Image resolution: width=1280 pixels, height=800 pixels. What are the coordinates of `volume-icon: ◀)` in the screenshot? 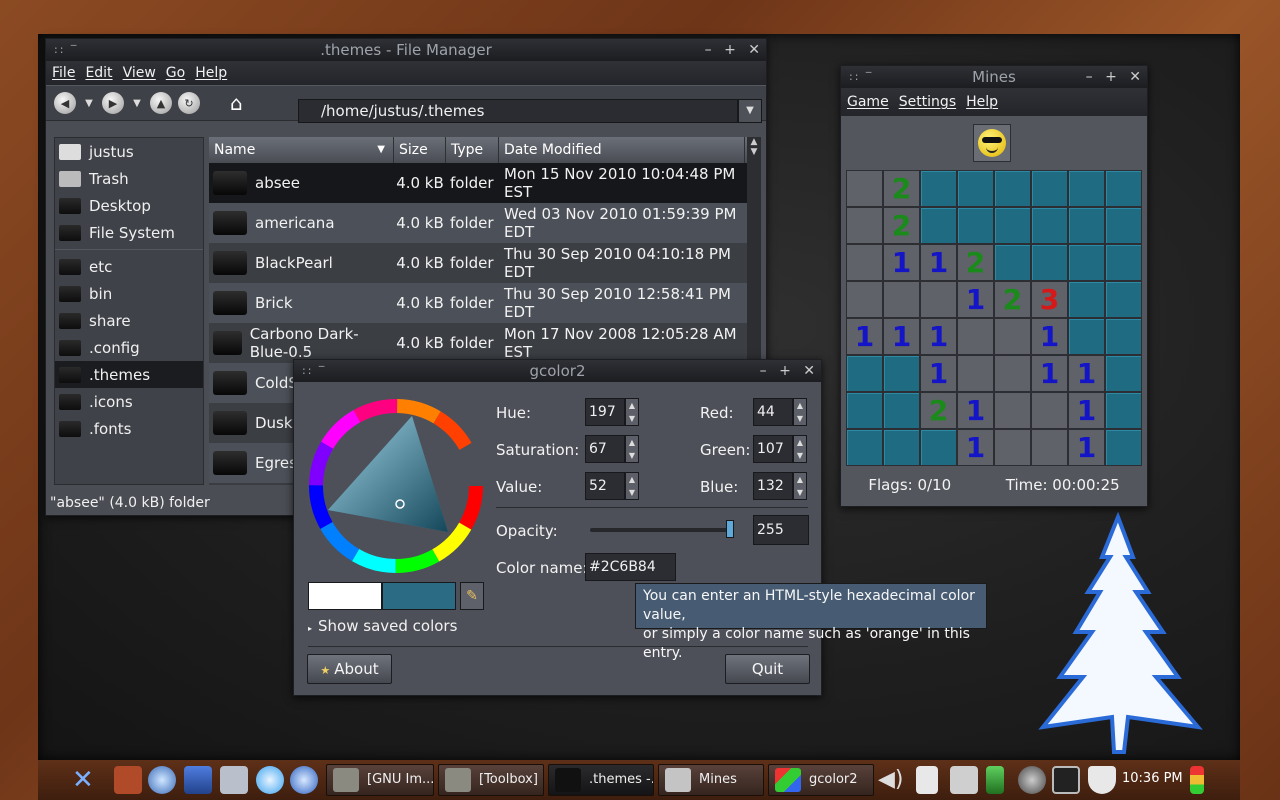 It's located at (892, 780).